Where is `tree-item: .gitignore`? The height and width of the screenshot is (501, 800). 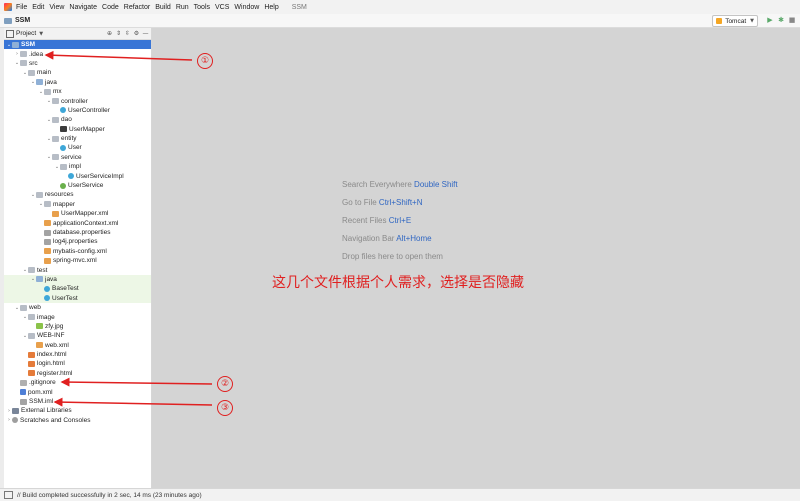 tree-item: .gitignore is located at coordinates (77, 382).